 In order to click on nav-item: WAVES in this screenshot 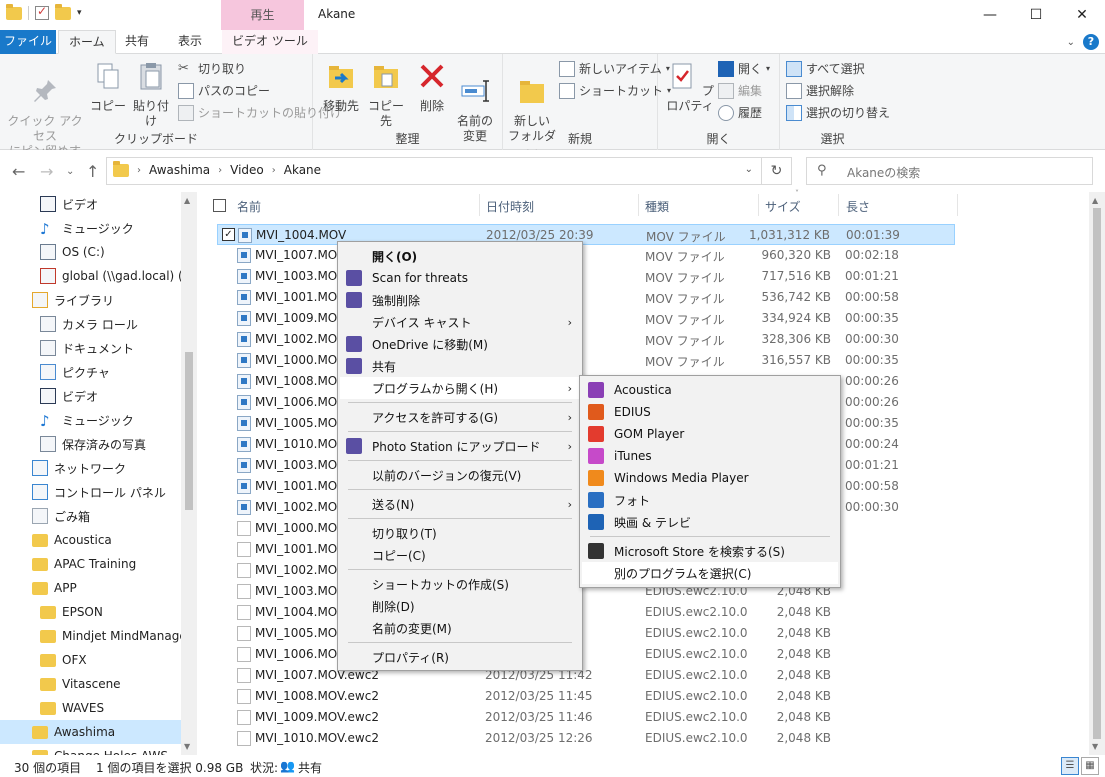, I will do `click(90, 708)`.